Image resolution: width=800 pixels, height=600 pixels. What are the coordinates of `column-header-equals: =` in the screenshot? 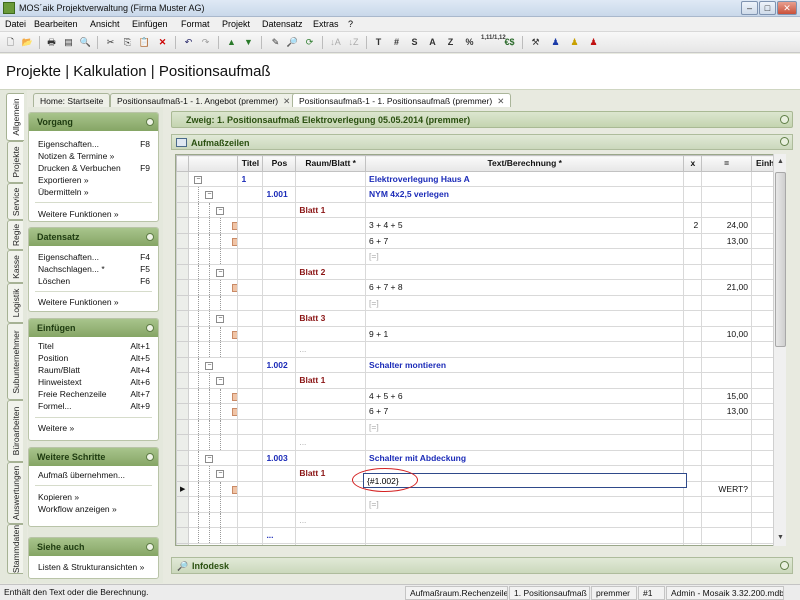 It's located at (726, 163).